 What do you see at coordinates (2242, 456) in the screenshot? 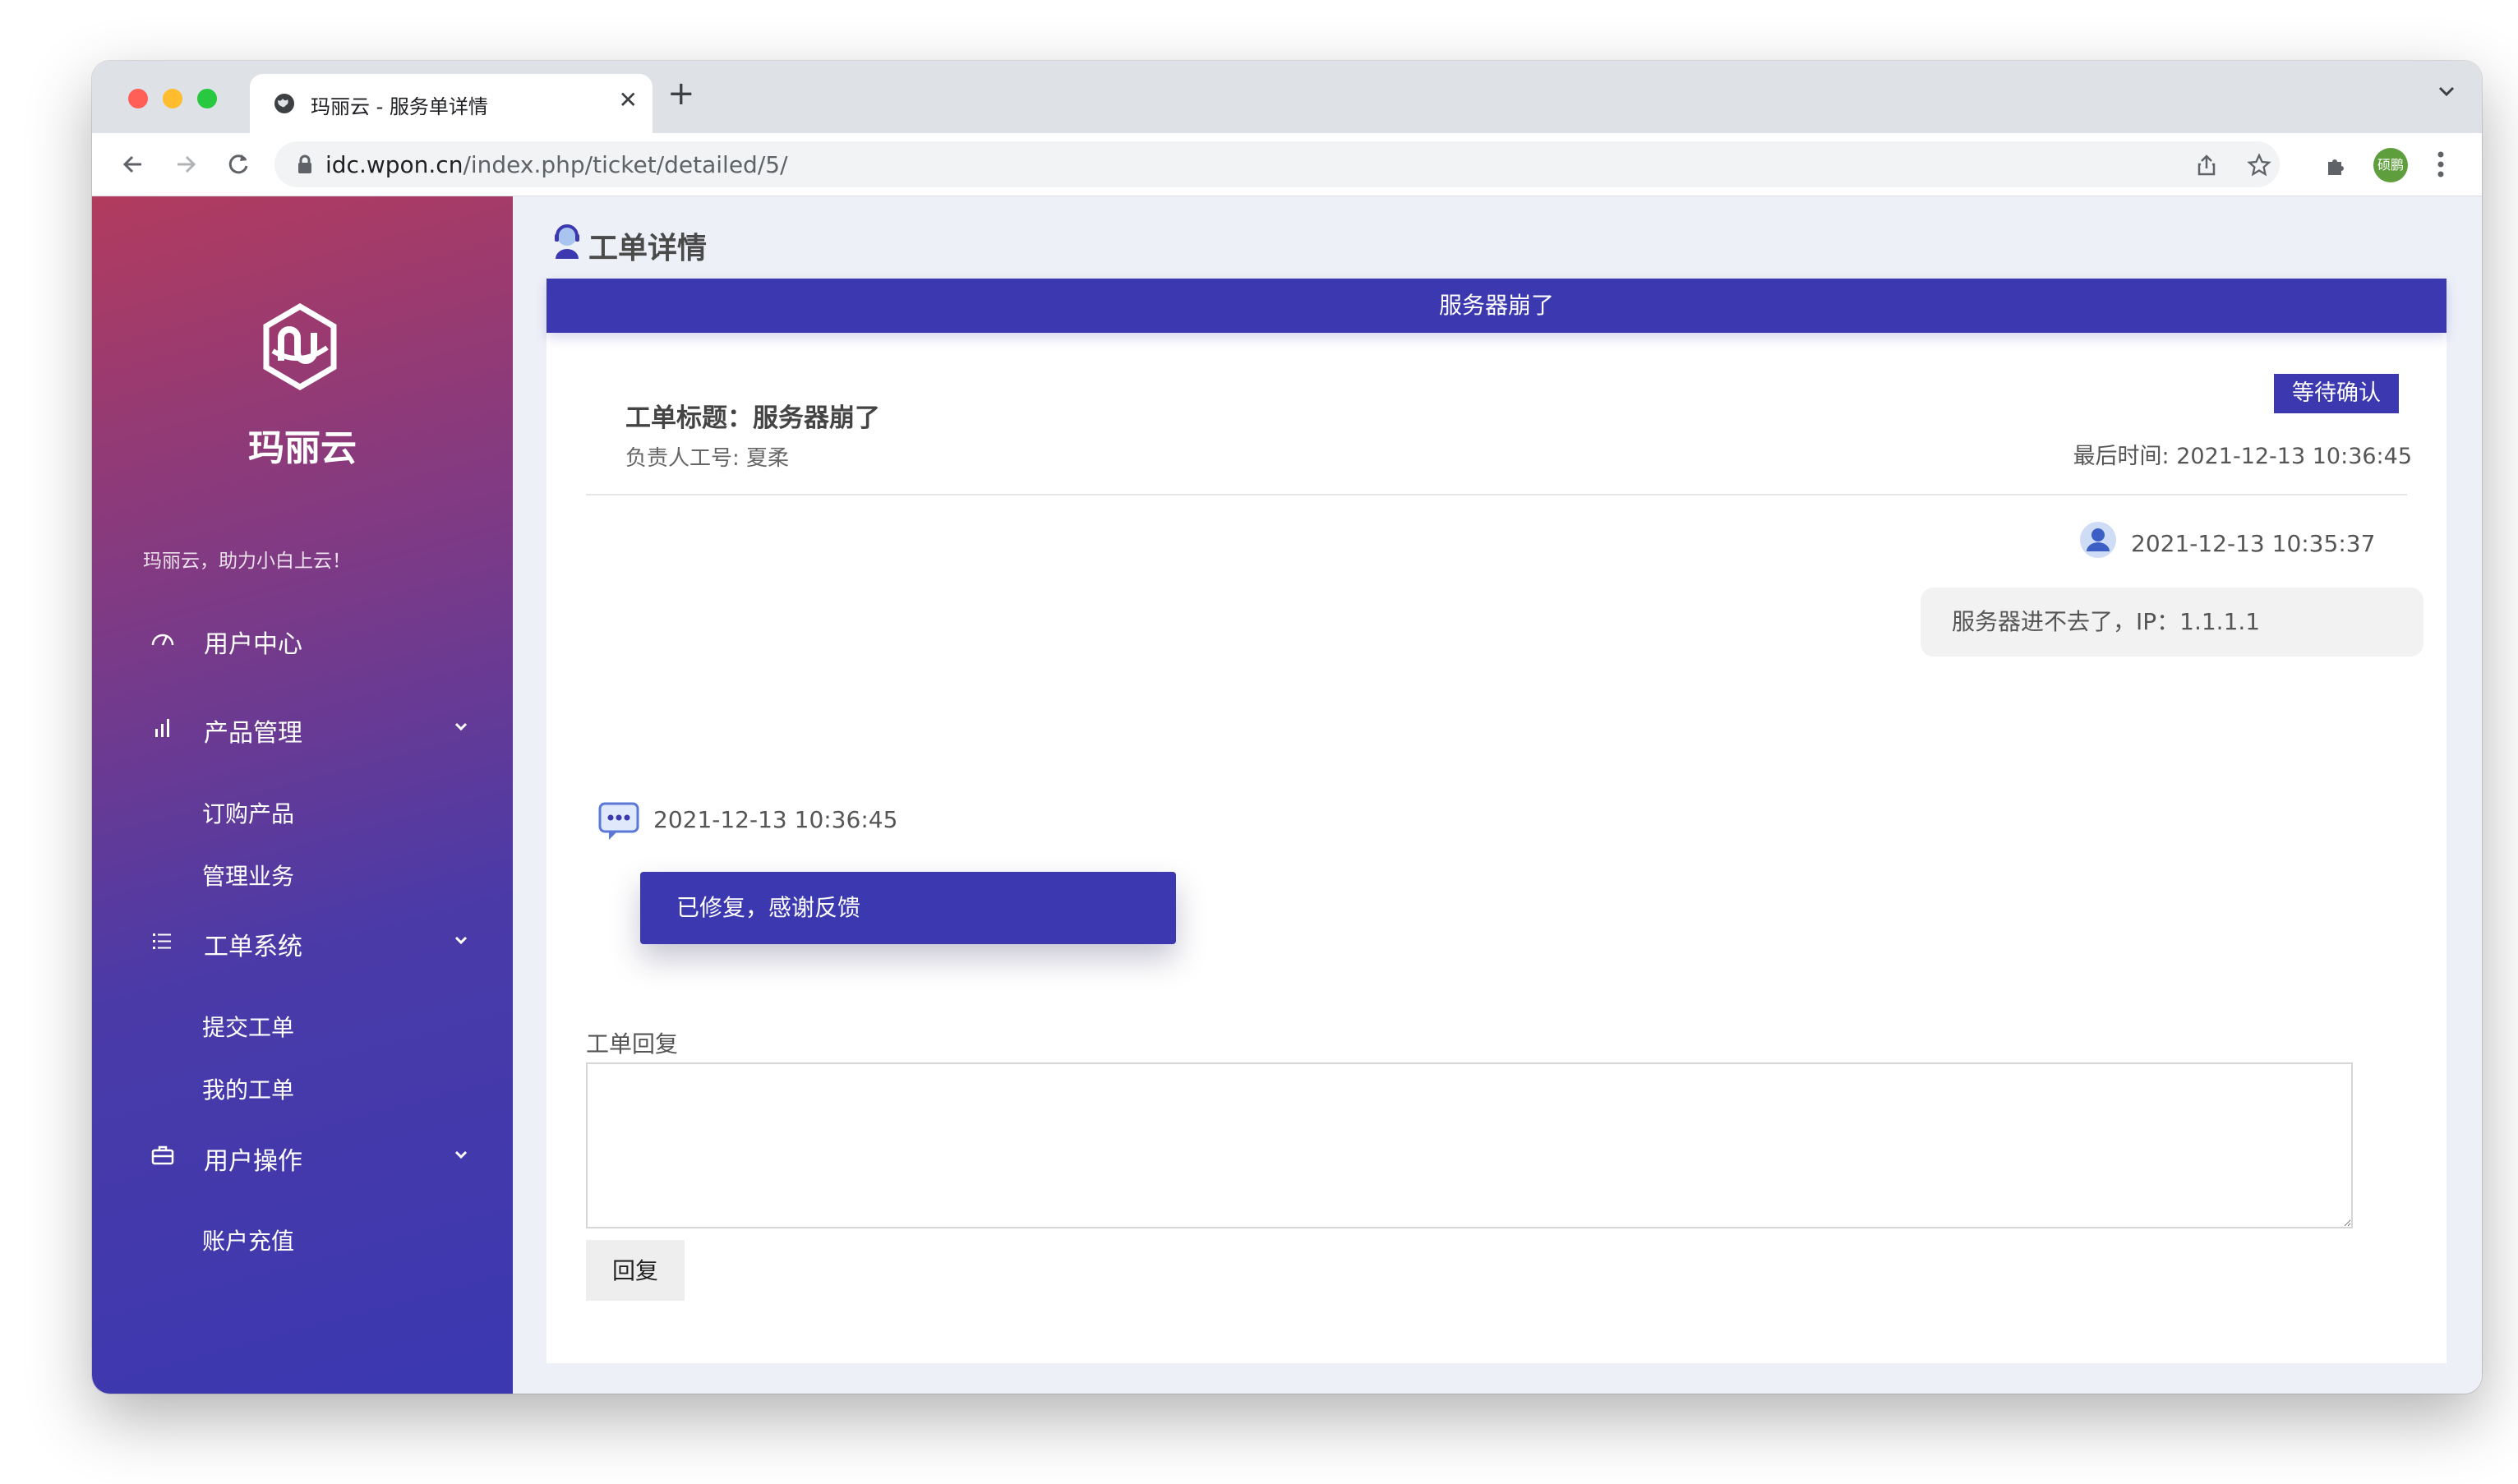
I see `ticket-last-time: 最后时间: 2021-12-13 10:36:45` at bounding box center [2242, 456].